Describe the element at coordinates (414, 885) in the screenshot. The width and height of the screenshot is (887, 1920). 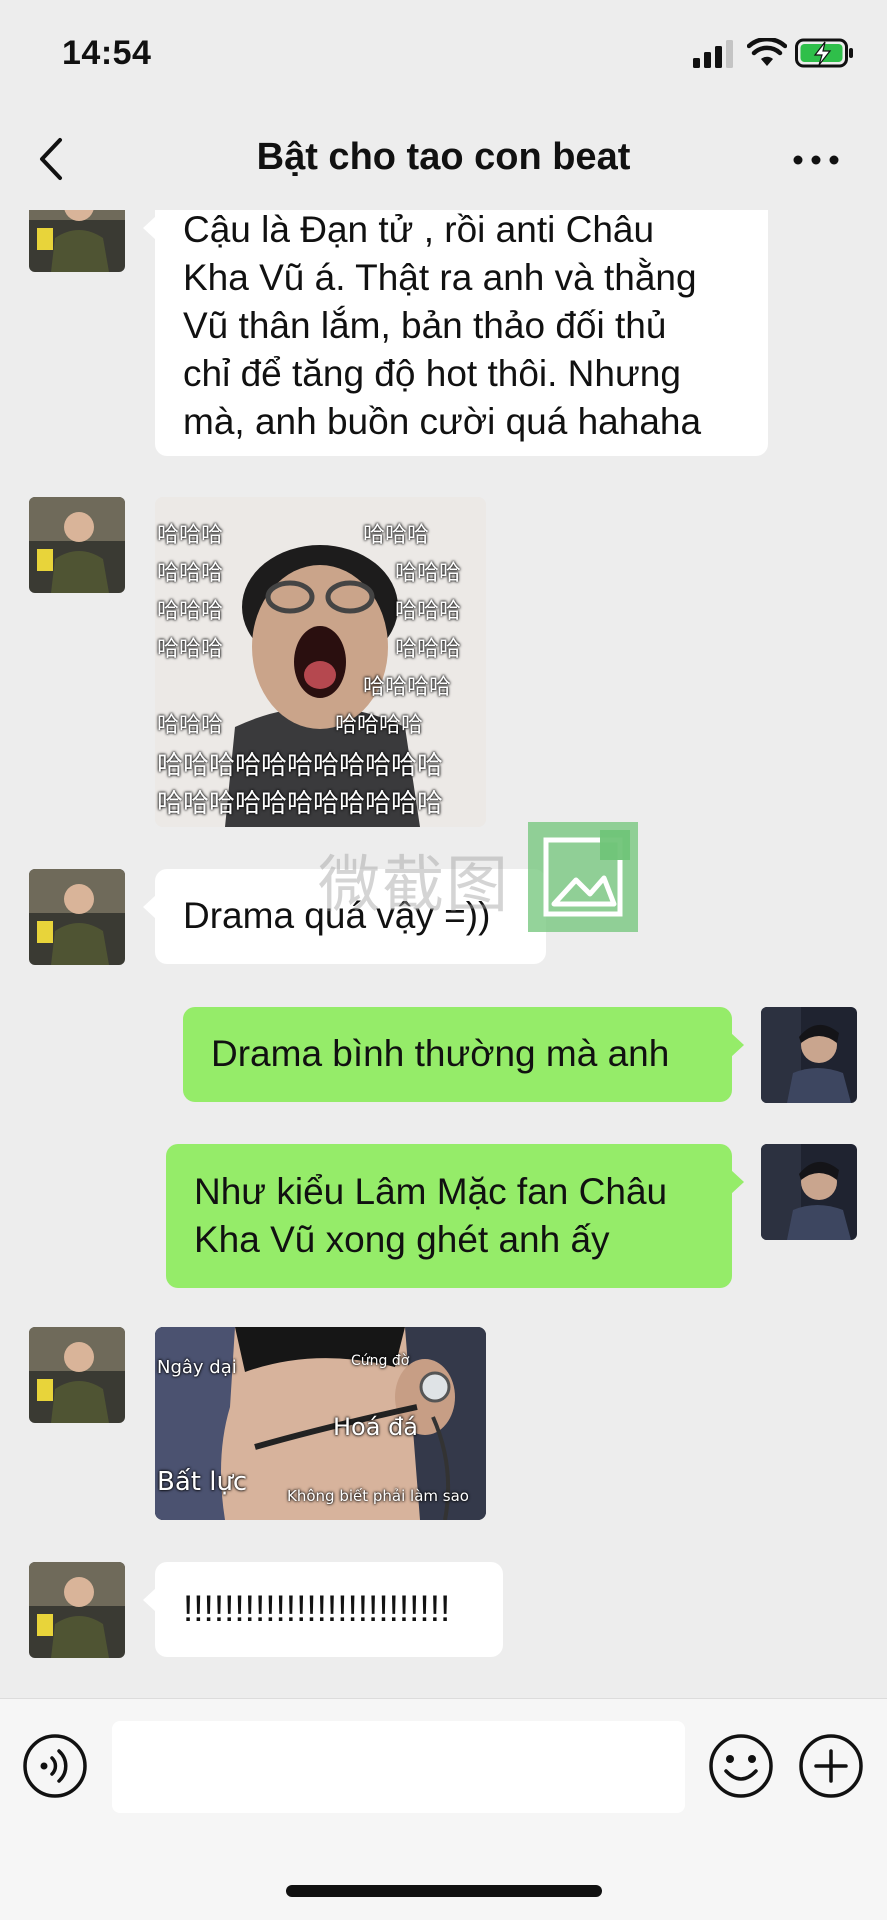
I see `watermark-text: 微截图` at that location.